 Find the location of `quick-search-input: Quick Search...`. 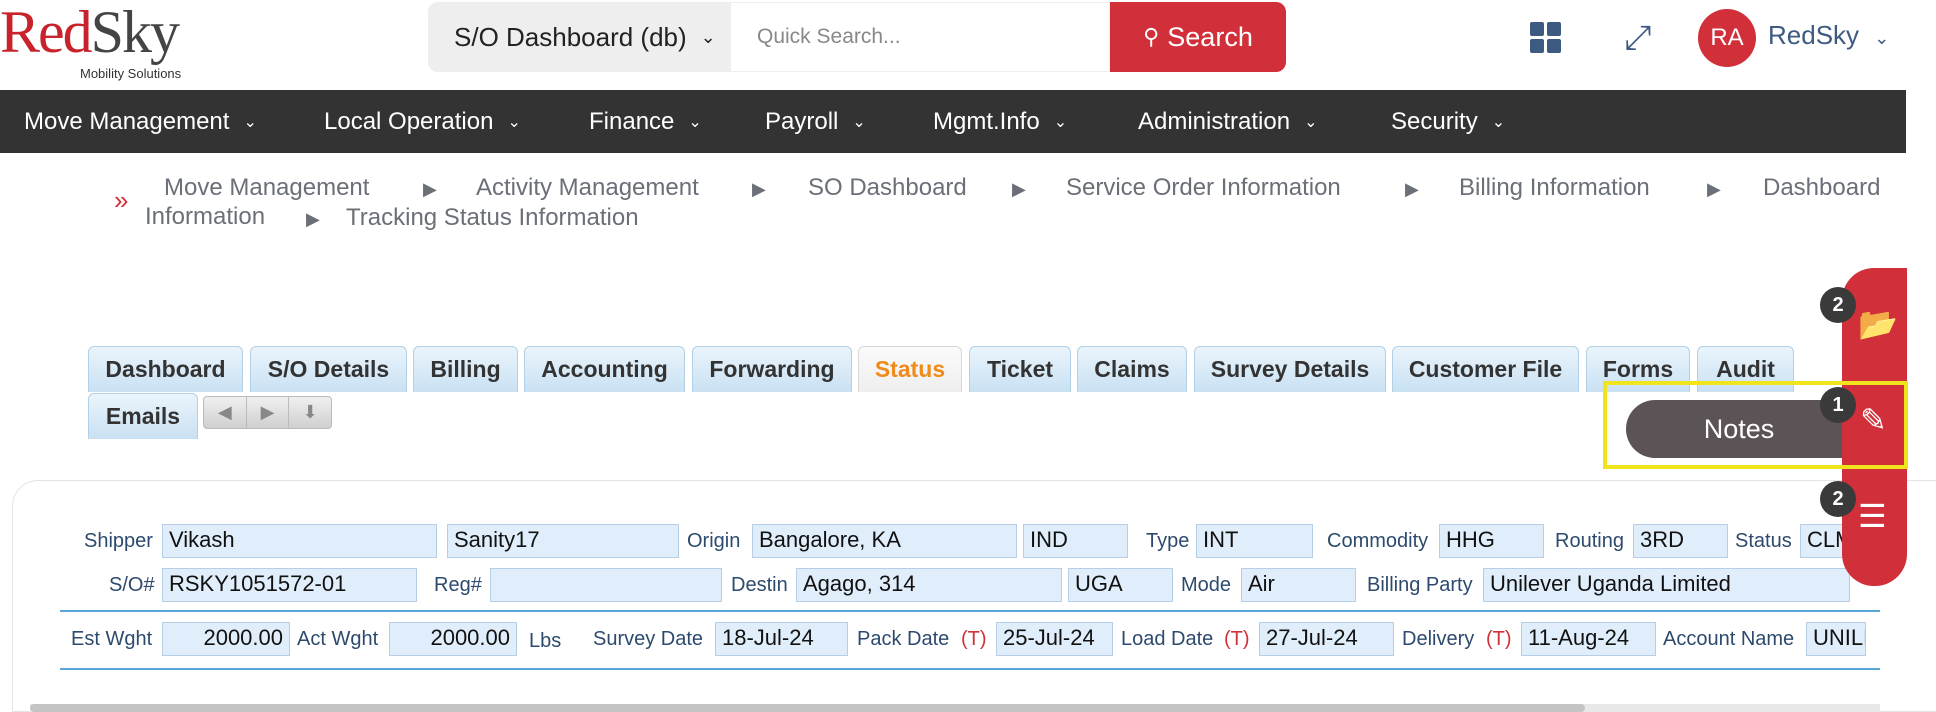

quick-search-input: Quick Search... is located at coordinates (920, 37).